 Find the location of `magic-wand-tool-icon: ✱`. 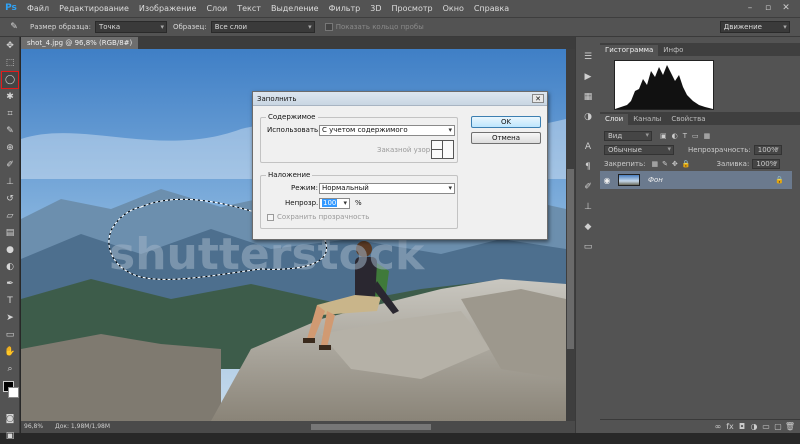

magic-wand-tool-icon: ✱ is located at coordinates (10, 97).